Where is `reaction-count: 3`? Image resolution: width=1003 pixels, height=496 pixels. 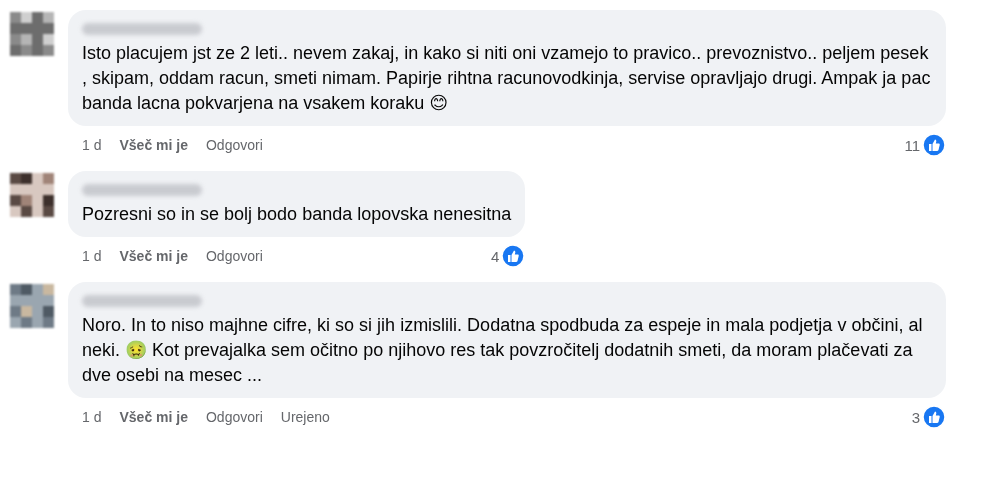 reaction-count: 3 is located at coordinates (915, 417).